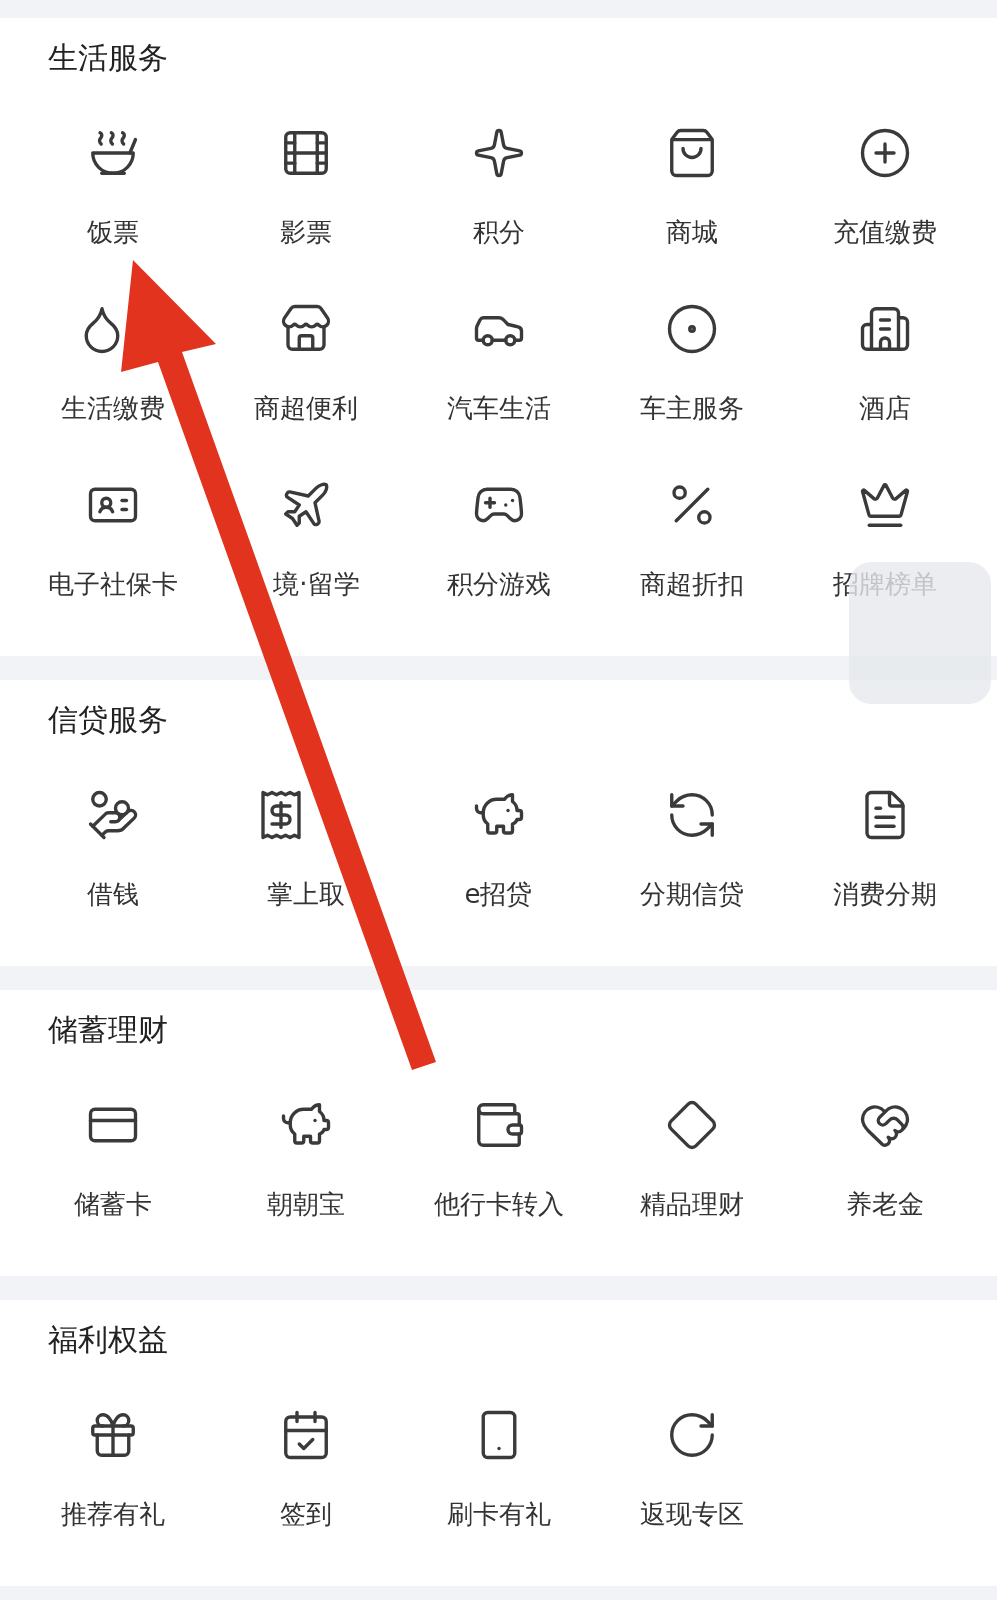 This screenshot has width=997, height=1600. I want to click on service-label: 商超折扣, so click(691, 584).